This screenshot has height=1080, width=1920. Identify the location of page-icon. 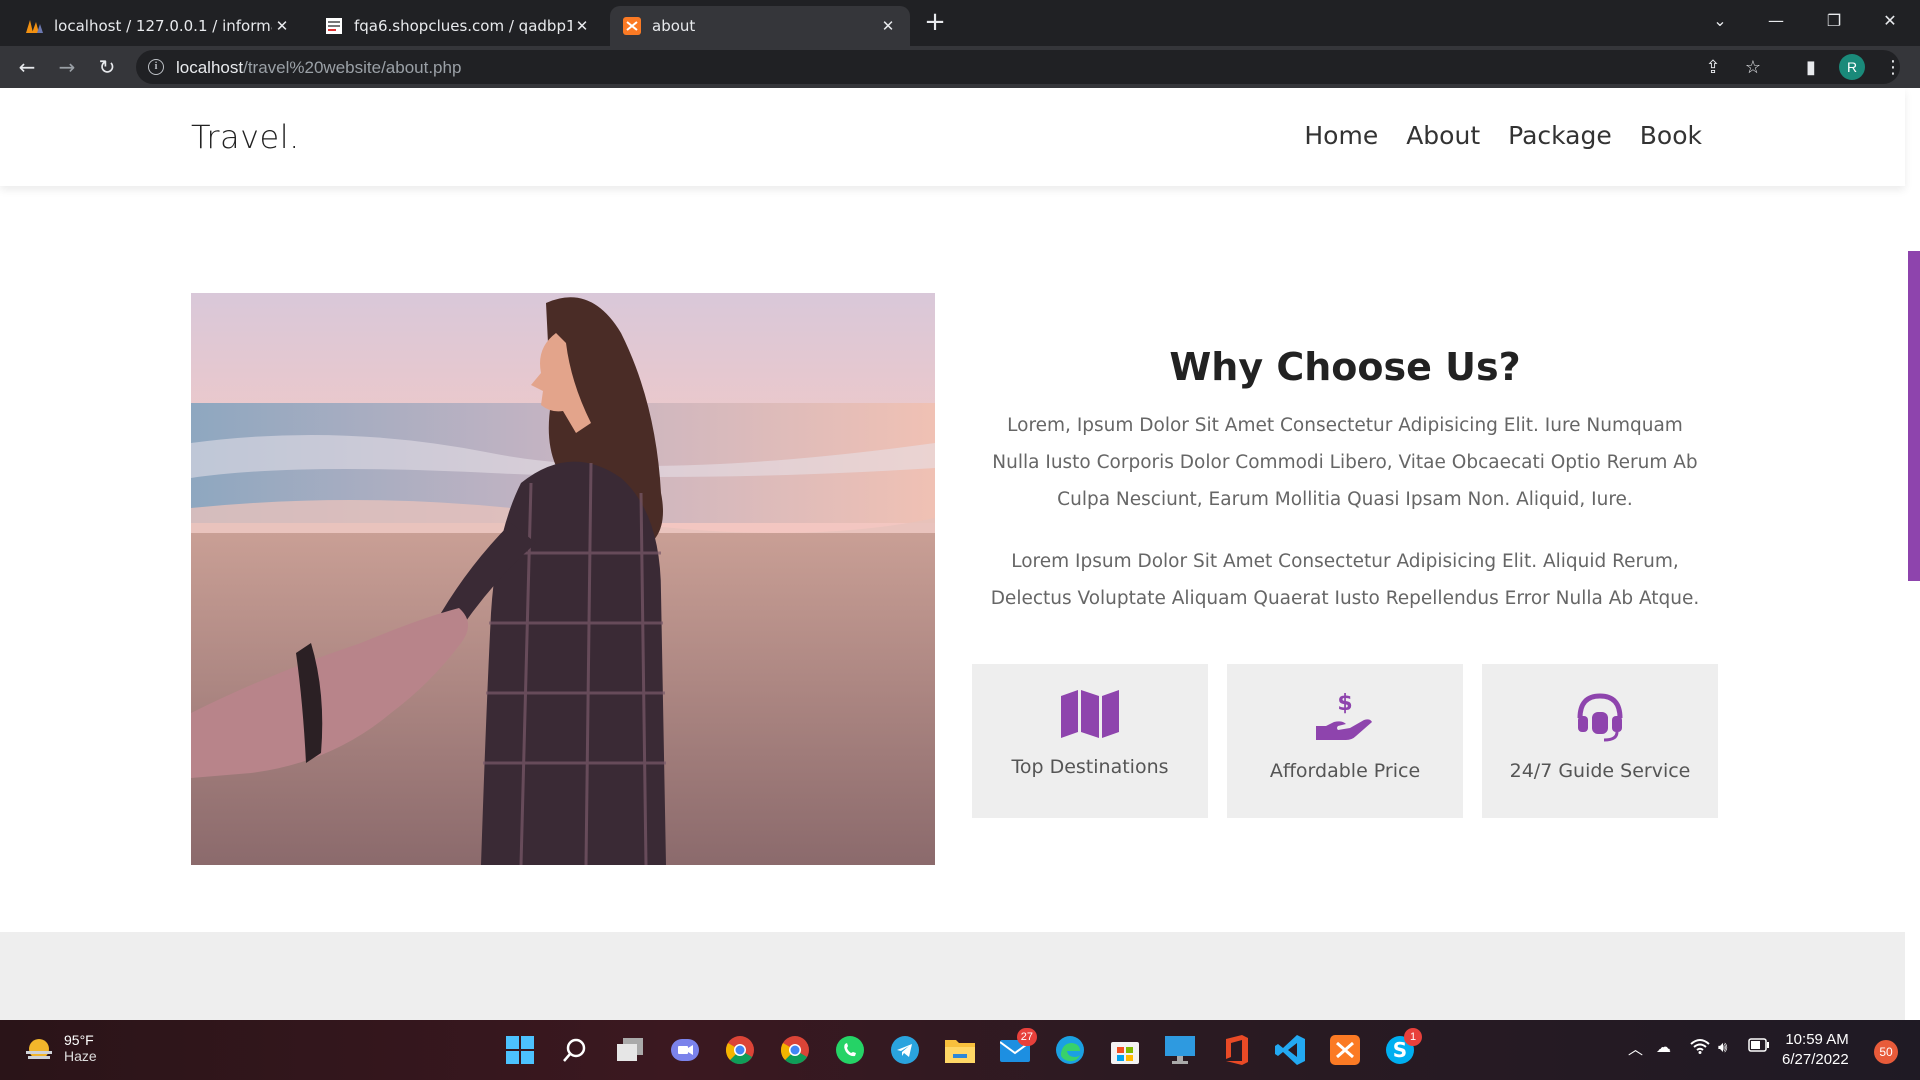
(334, 26).